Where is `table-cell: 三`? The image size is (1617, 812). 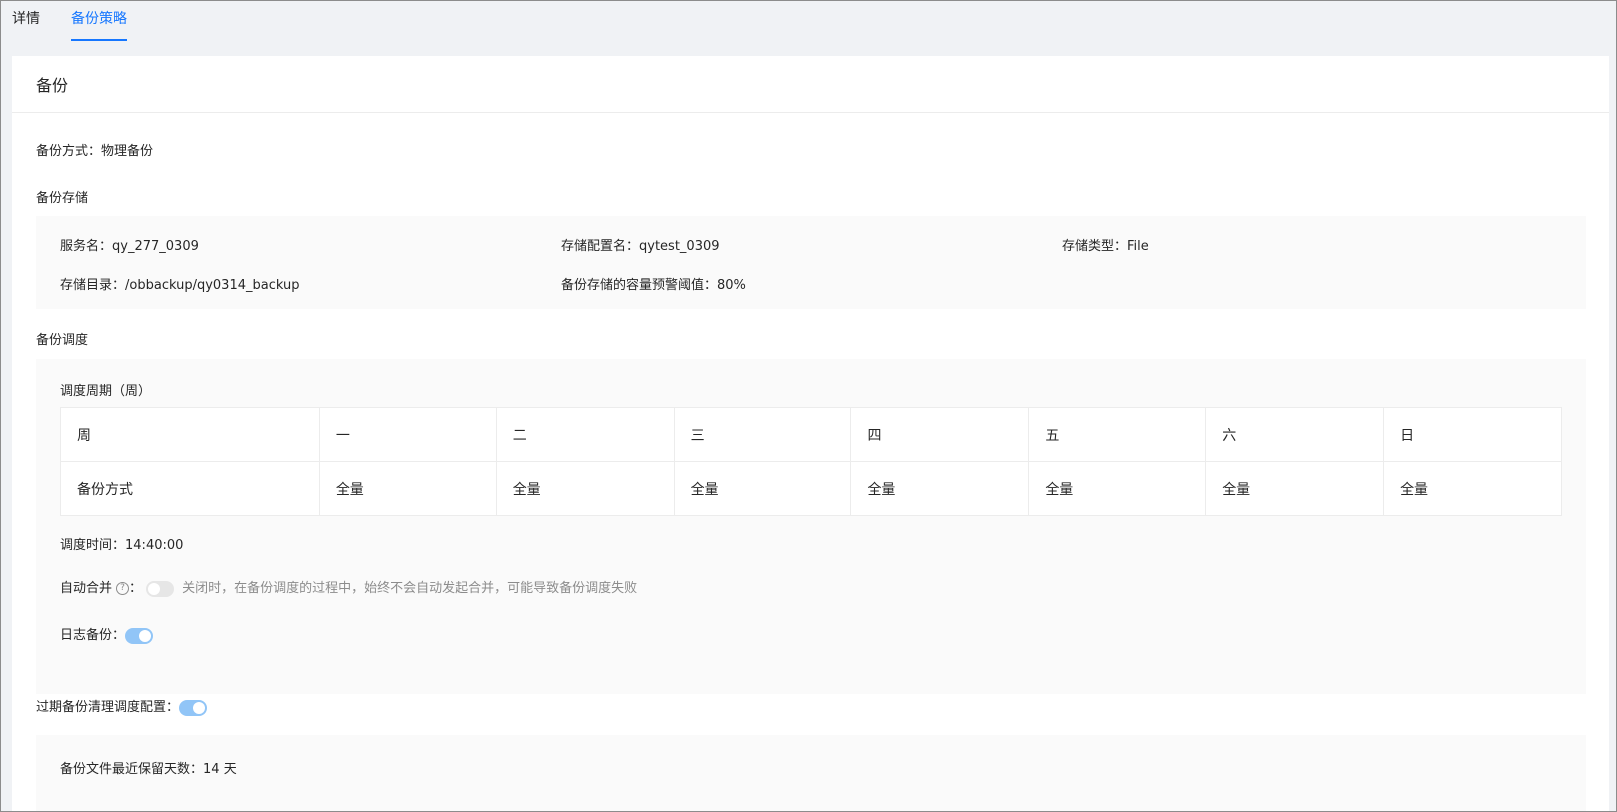 table-cell: 三 is located at coordinates (762, 434).